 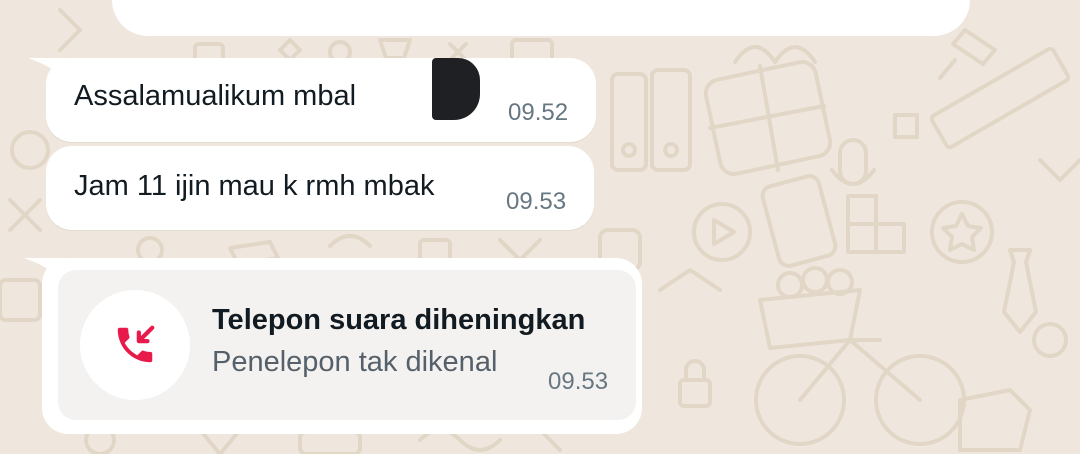 I want to click on missed-call-icon, so click(x=136, y=344).